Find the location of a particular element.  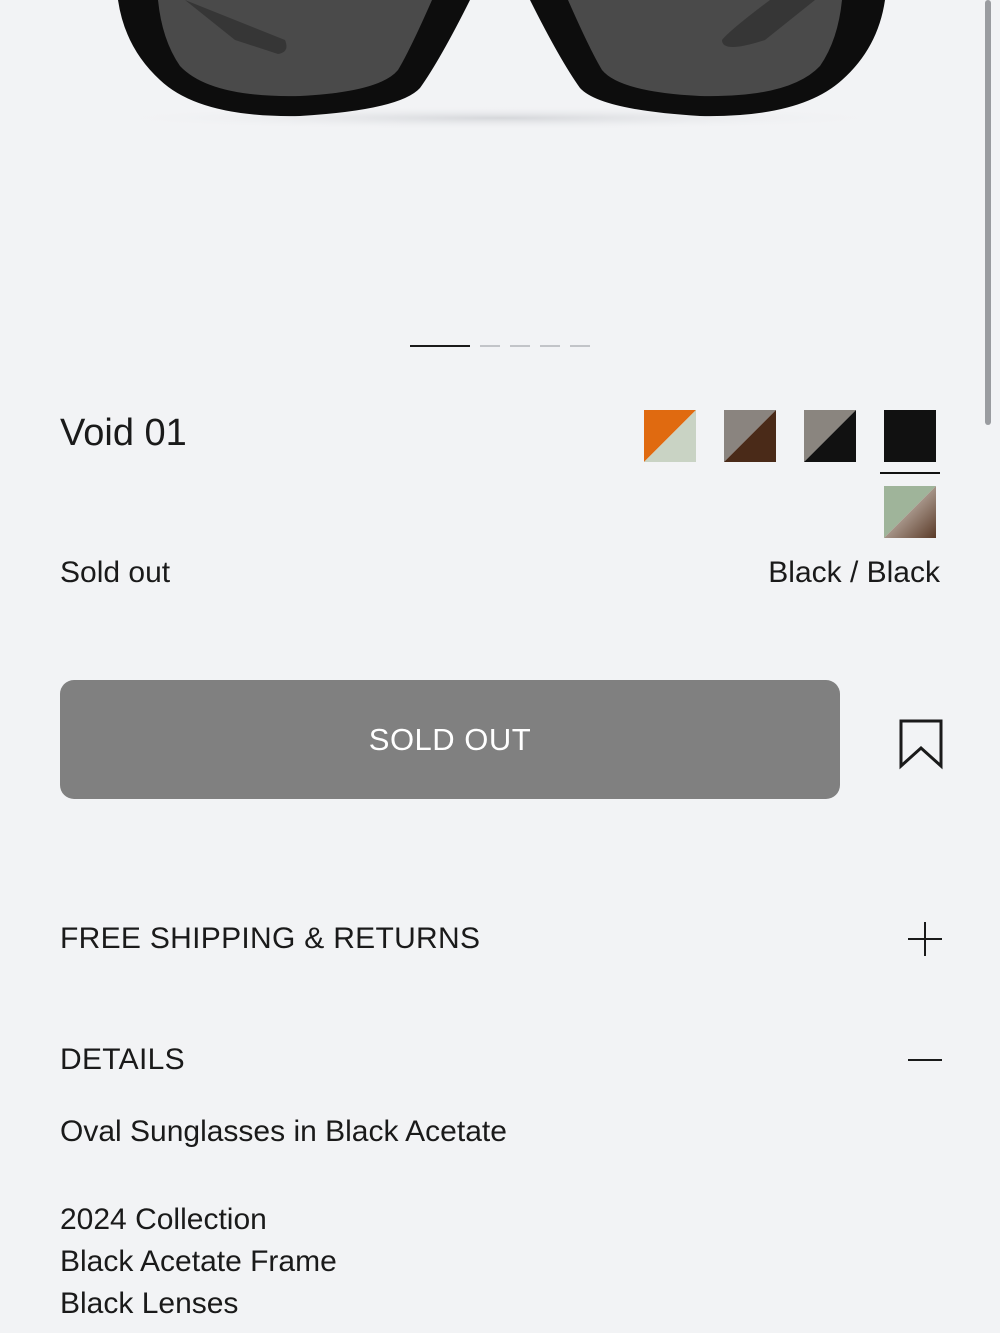

stock-status: Sold out is located at coordinates (115, 572).